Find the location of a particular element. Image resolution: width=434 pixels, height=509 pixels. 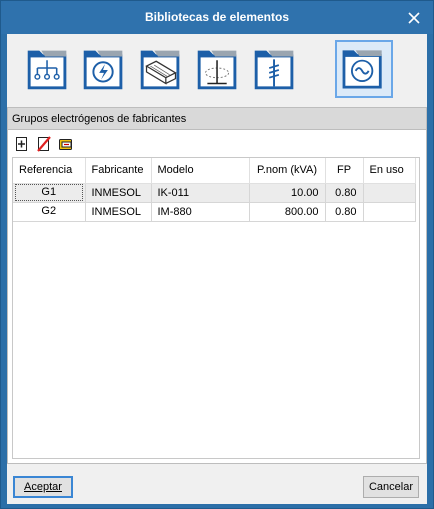

column-header-fp: FP is located at coordinates (344, 171).